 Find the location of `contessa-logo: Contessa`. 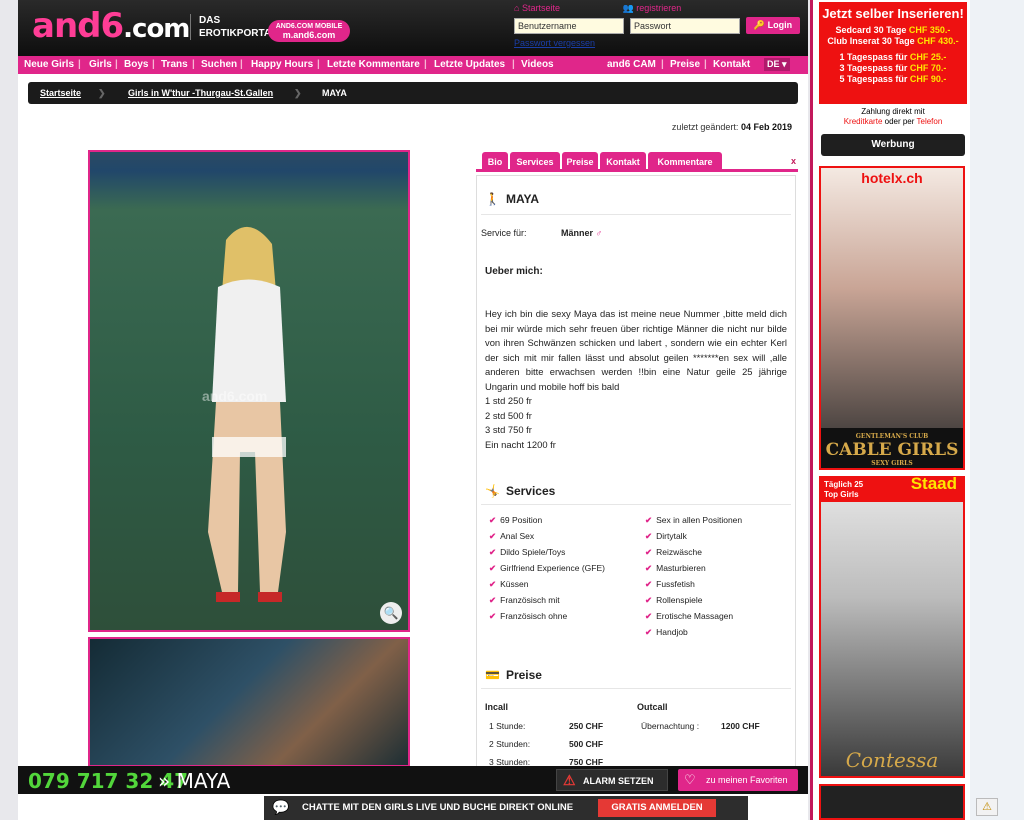

contessa-logo: Contessa is located at coordinates (892, 760).